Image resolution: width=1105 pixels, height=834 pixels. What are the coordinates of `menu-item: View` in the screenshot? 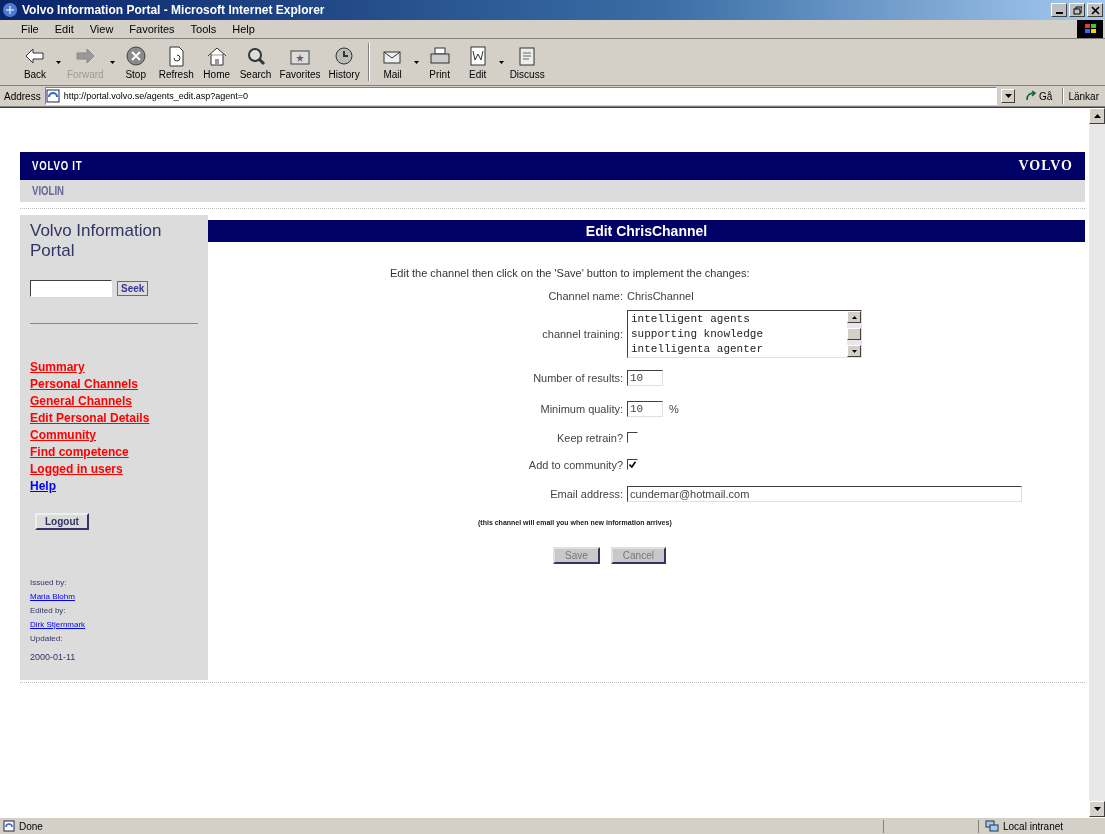 It's located at (101, 29).